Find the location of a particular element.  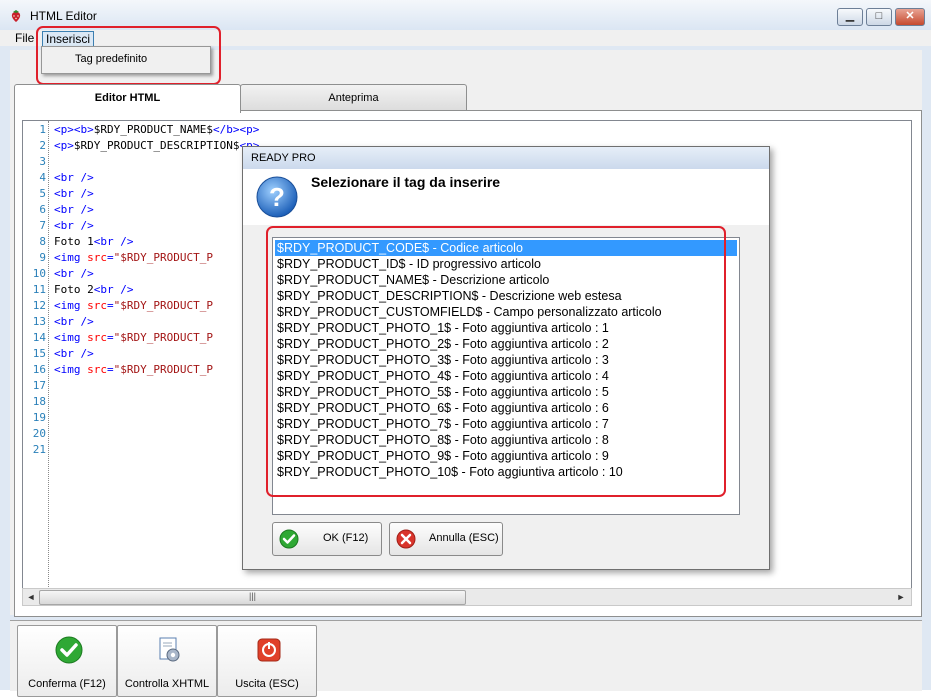

annulla-label: Annulla (ESC) is located at coordinates (464, 538).